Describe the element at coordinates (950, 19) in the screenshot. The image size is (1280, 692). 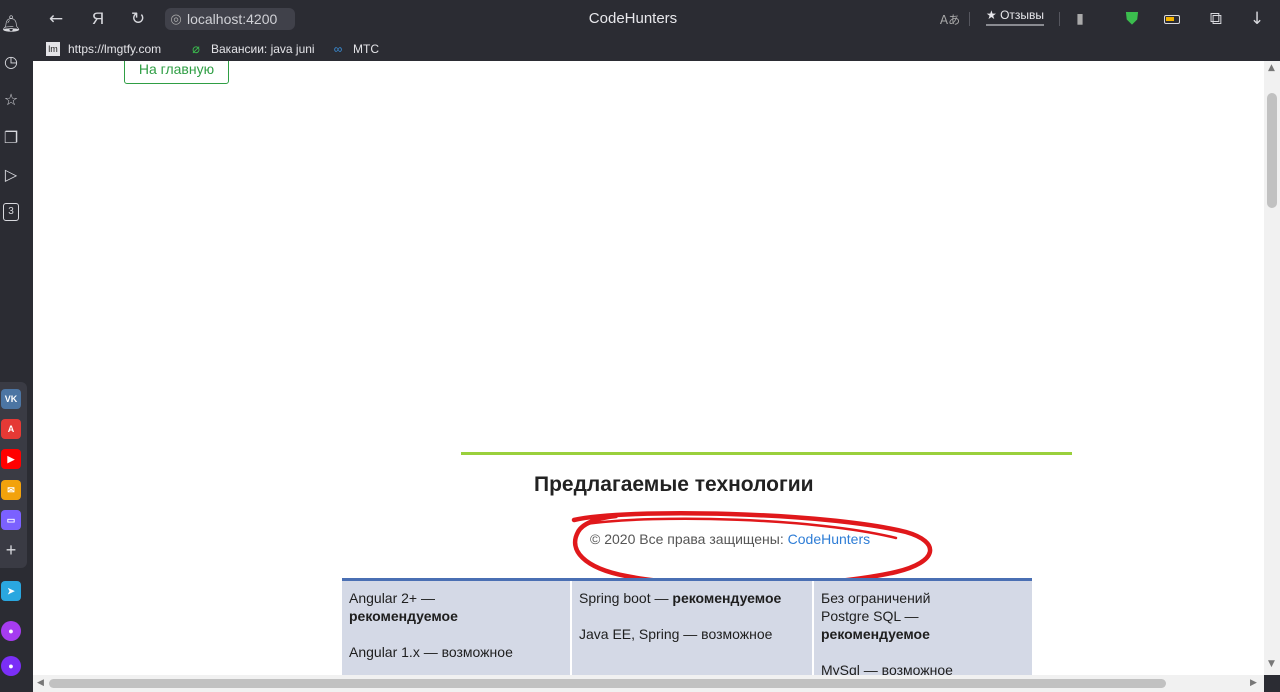
I see `translate-icon: Aあ` at that location.